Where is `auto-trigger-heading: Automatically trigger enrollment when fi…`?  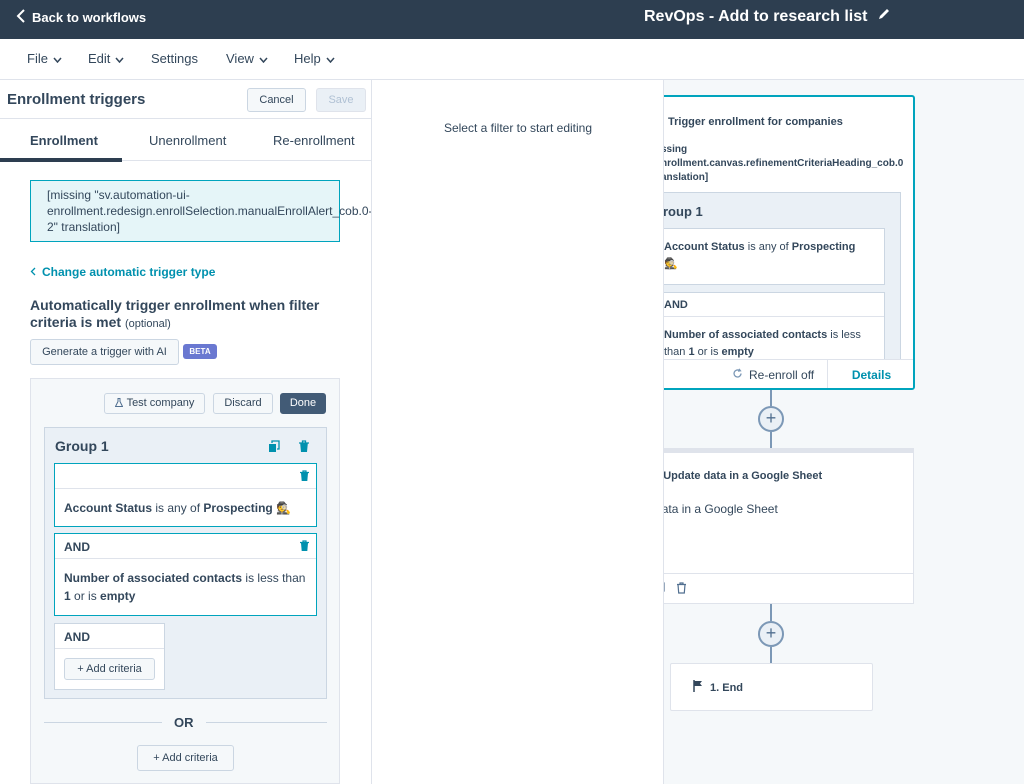 auto-trigger-heading: Automatically trigger enrollment when fi… is located at coordinates (185, 315).